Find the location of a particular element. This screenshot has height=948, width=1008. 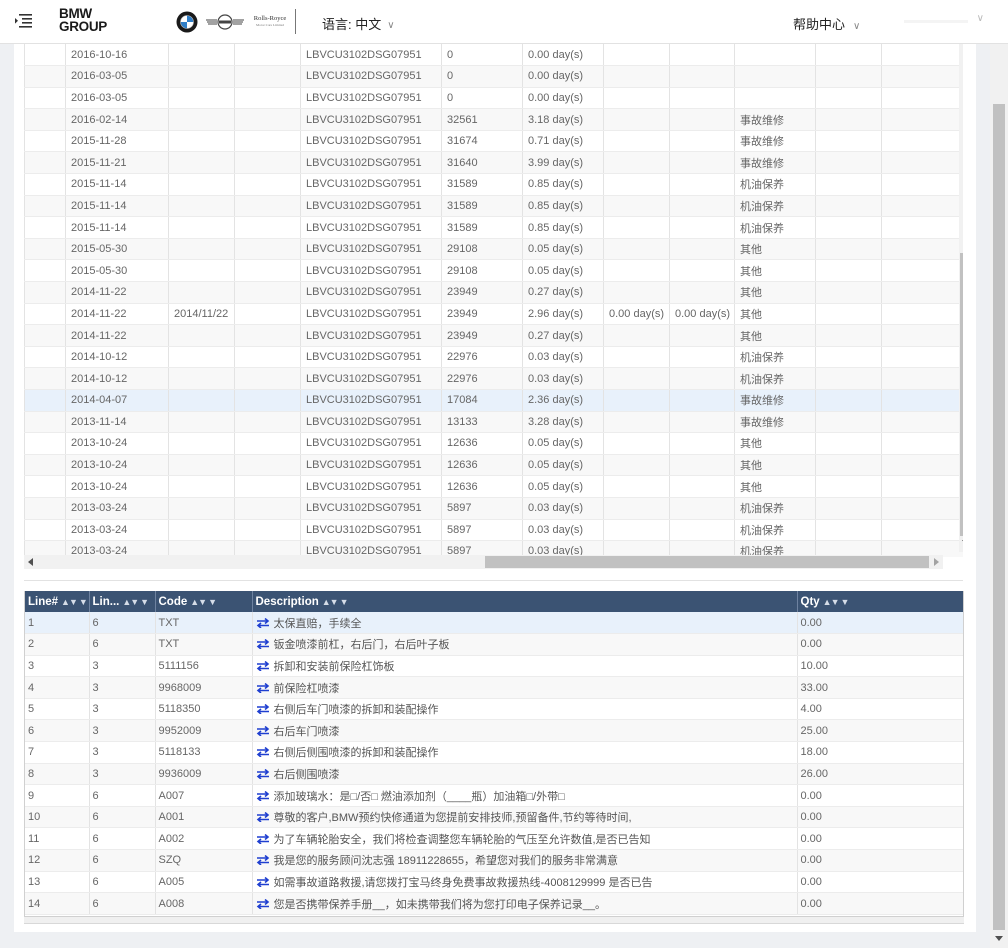

table-row: 6 3 9952009 右后车门喷漆 25.00 is located at coordinates (494, 731).